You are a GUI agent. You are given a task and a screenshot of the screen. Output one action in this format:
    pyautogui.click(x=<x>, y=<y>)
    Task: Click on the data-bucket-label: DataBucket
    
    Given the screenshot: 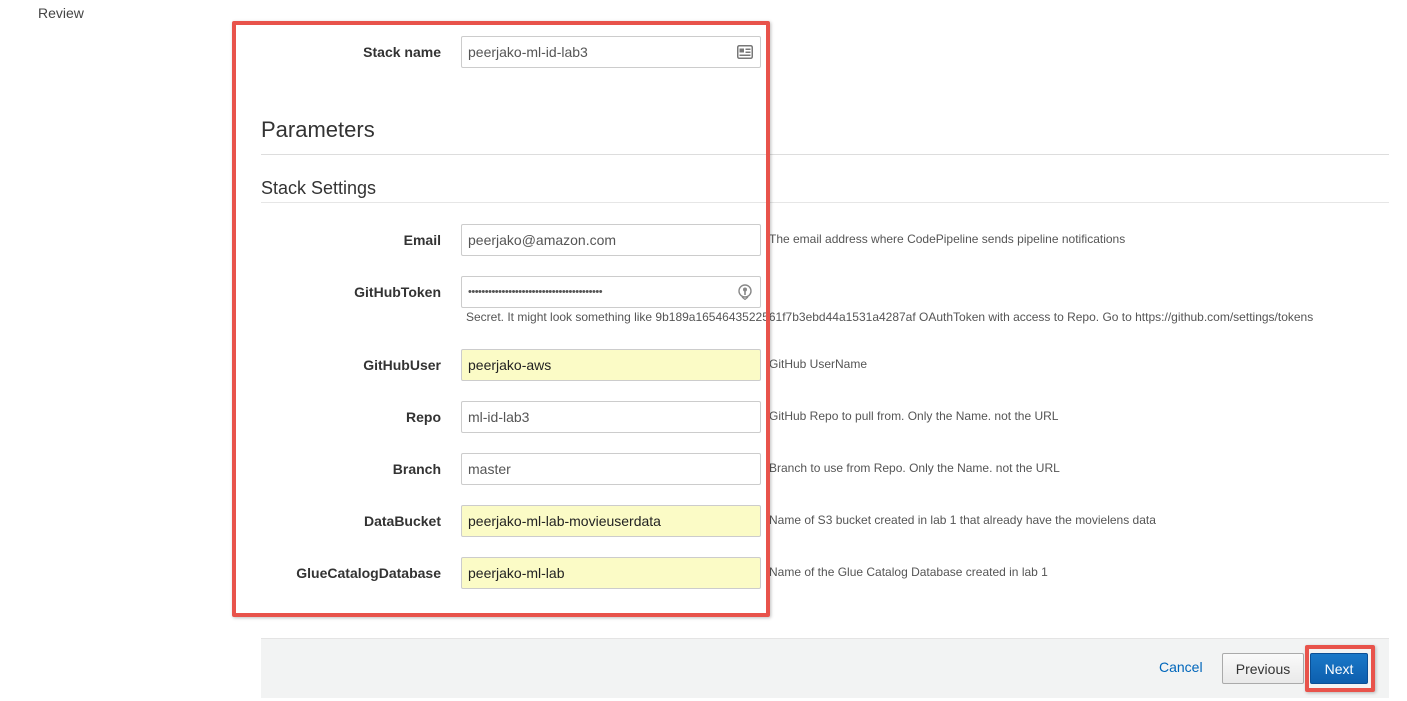 What is the action you would take?
    pyautogui.click(x=402, y=521)
    